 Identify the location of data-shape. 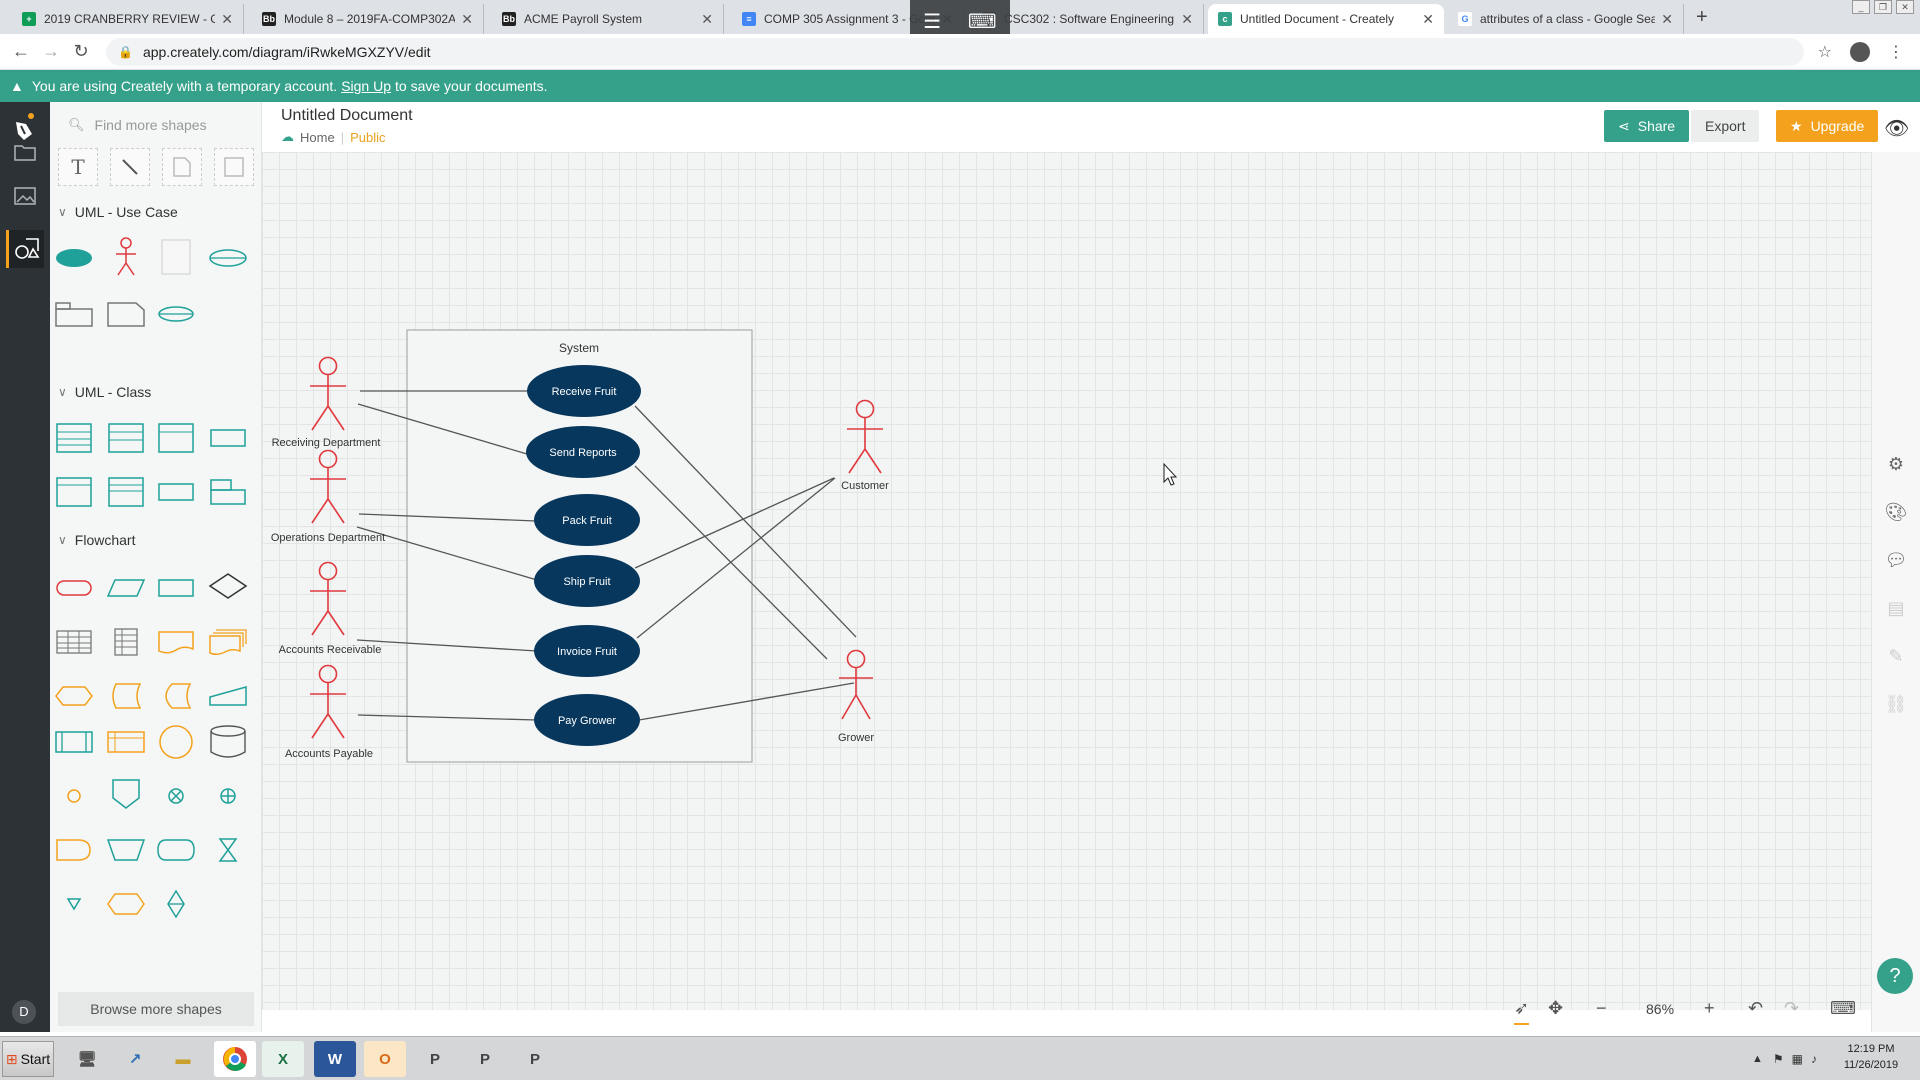
(126, 588).